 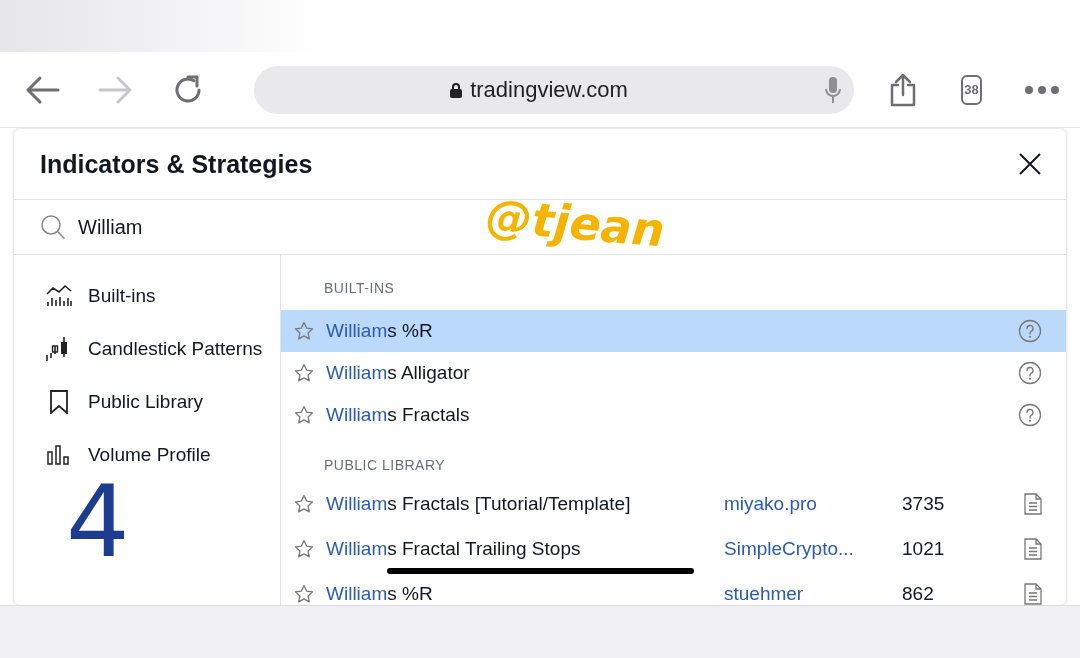 I want to click on indicator-row: Williams Fractals, so click(x=673, y=415).